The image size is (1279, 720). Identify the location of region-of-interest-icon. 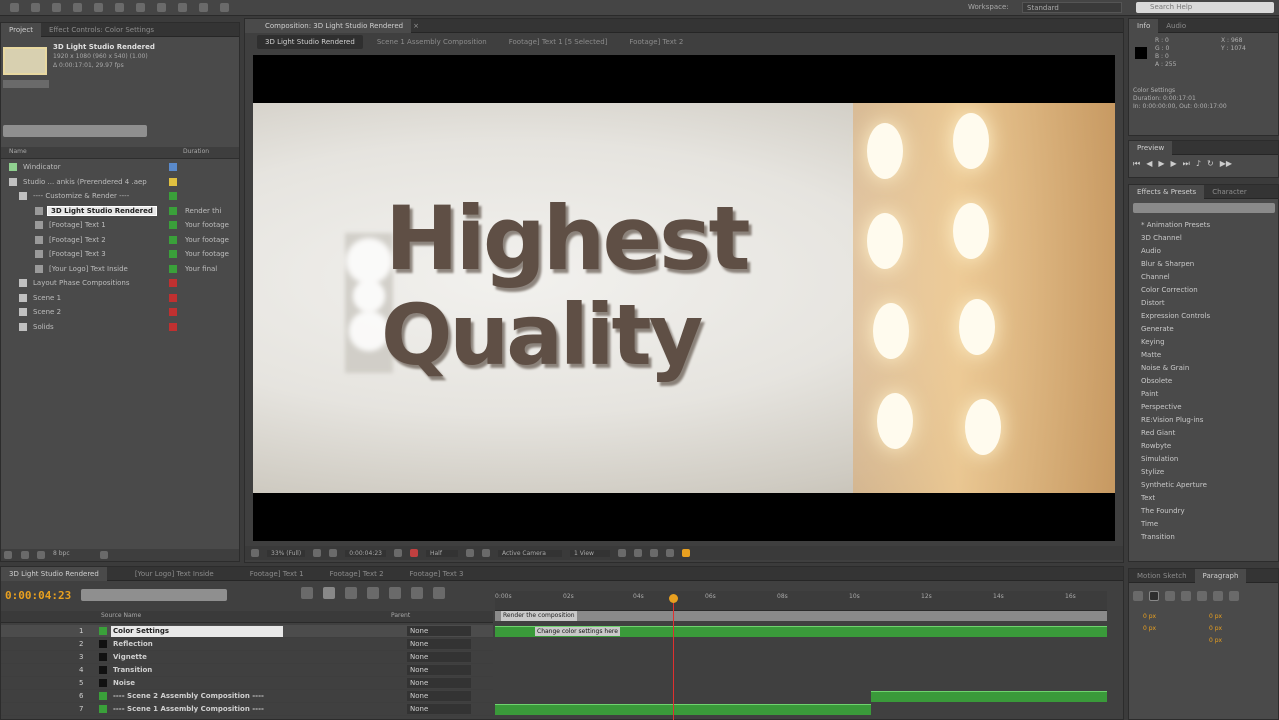
(469, 553).